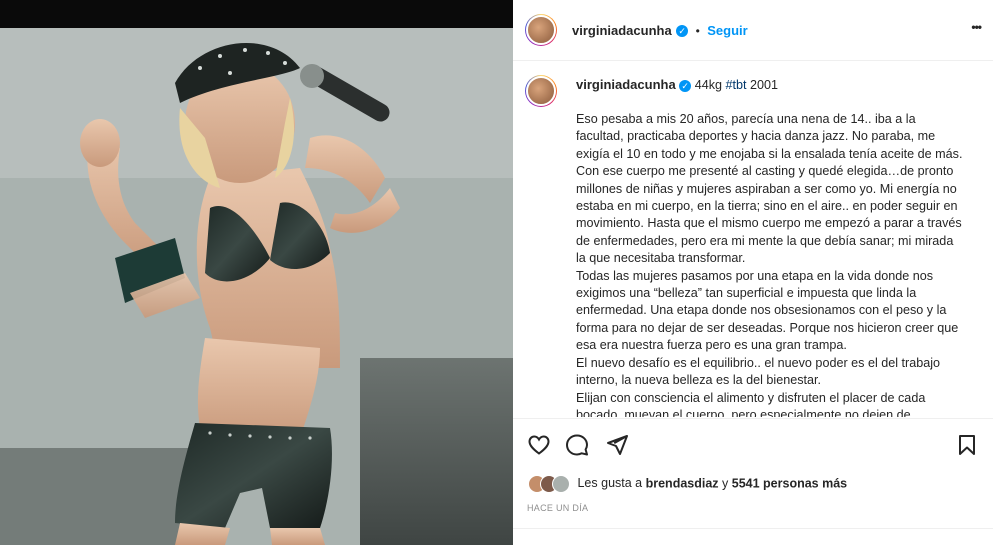  What do you see at coordinates (753, 30) in the screenshot?
I see `post-header: virginiadacunha ✓ • Seguir •••` at bounding box center [753, 30].